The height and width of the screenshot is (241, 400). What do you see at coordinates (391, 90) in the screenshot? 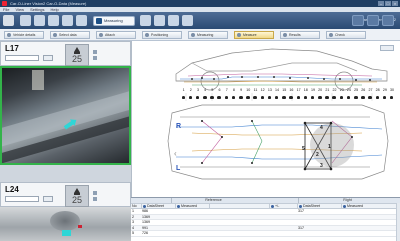
I see `point-number: 30` at bounding box center [391, 90].